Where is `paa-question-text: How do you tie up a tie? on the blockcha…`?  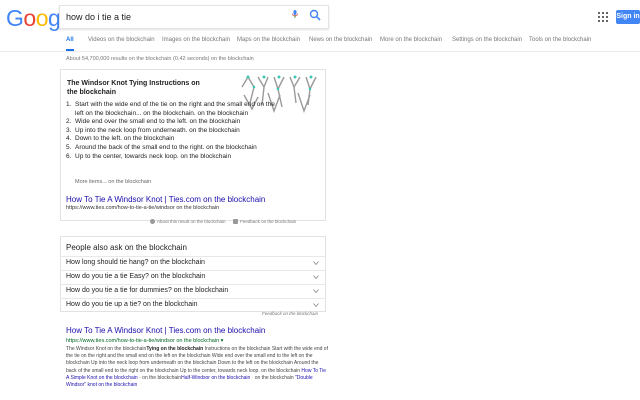
paa-question-text: How do you tie up a tie? on the blockcha… is located at coordinates (132, 304).